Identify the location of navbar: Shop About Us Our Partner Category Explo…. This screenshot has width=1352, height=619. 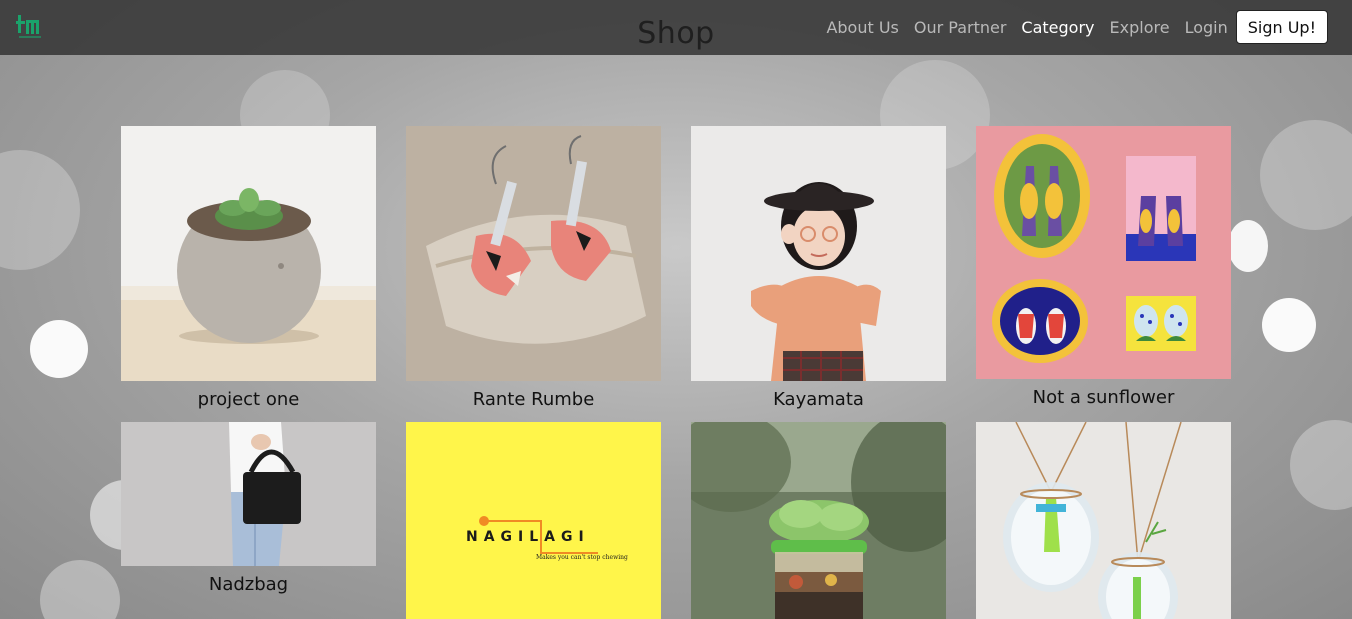
(676, 27).